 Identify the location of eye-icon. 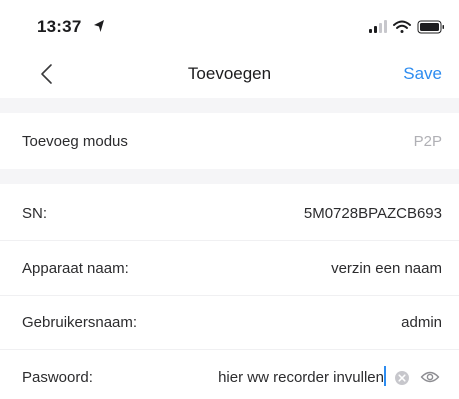
(430, 377).